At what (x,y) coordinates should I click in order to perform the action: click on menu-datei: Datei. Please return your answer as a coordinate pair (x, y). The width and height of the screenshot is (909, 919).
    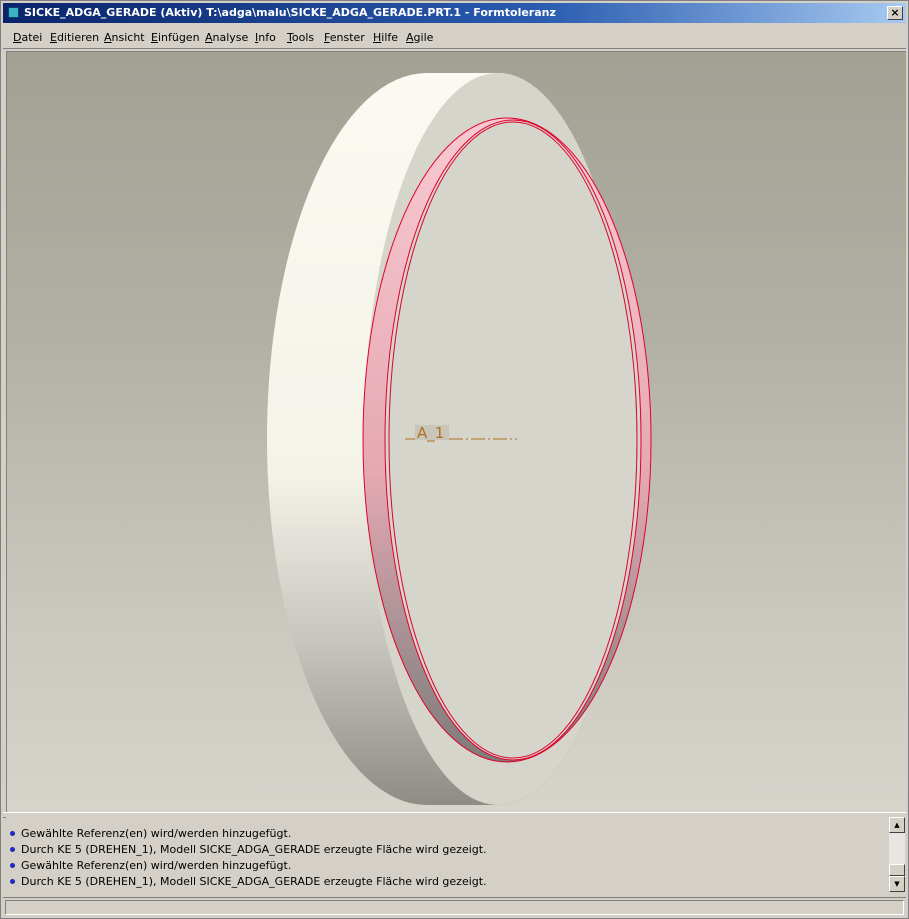
    Looking at the image, I should click on (27, 37).